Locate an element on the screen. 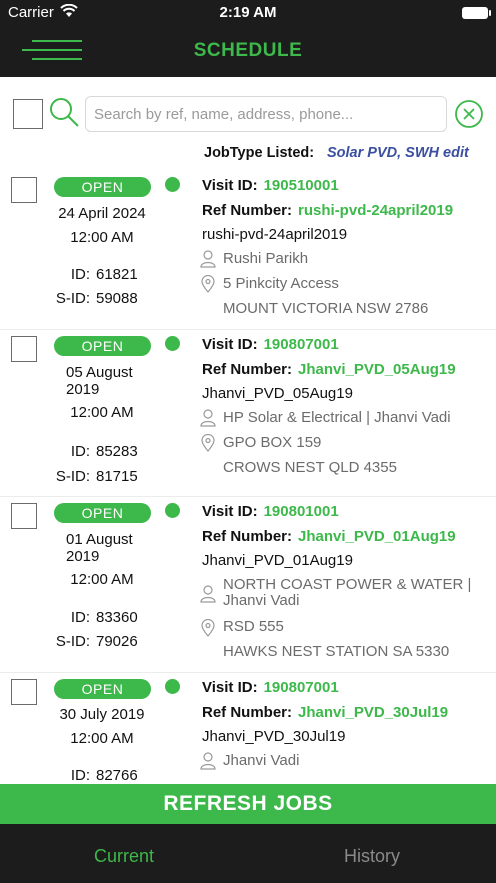 The image size is (496, 883). id-value: 61821 is located at coordinates (117, 274).